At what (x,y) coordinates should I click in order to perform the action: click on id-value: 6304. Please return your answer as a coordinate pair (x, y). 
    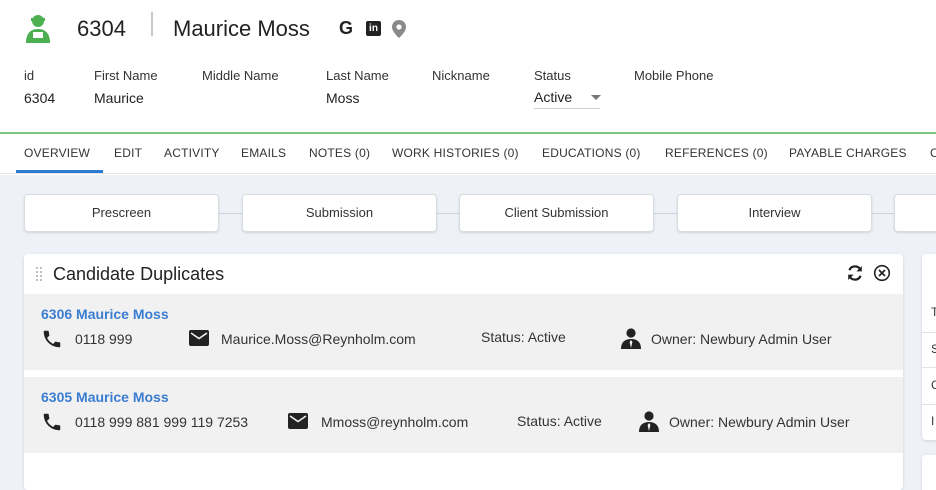
    Looking at the image, I should click on (40, 98).